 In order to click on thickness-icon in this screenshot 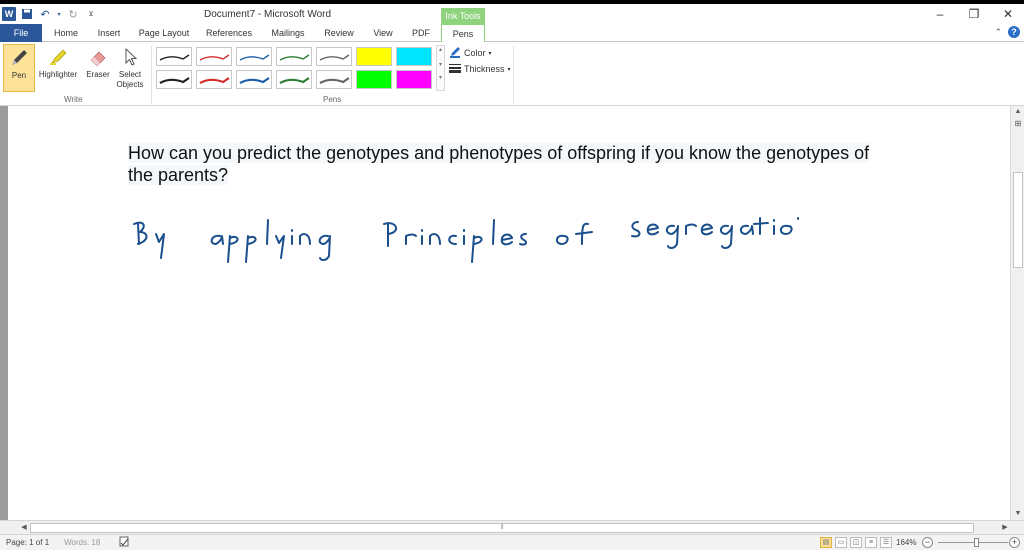, I will do `click(455, 69)`.